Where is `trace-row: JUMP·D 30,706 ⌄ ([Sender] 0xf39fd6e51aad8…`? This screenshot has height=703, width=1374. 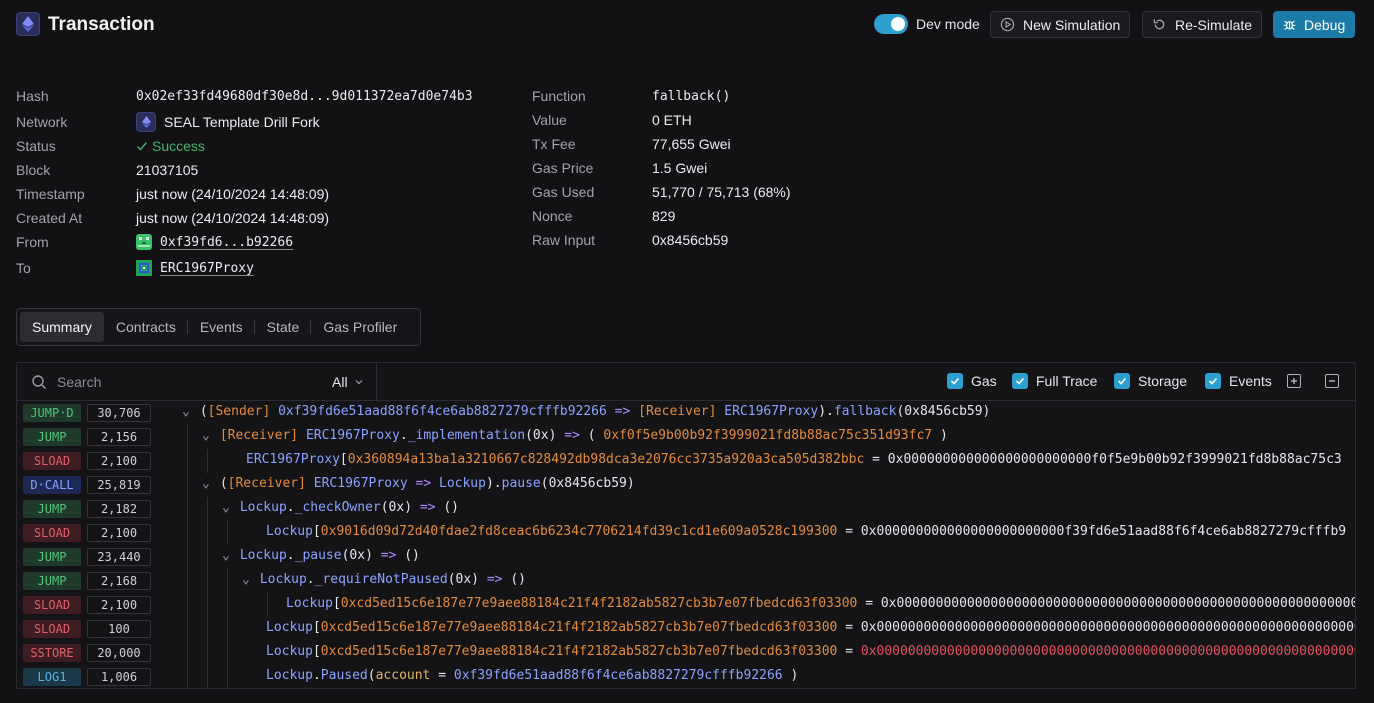 trace-row: JUMP·D 30,706 ⌄ ([Sender] 0xf39fd6e51aad8… is located at coordinates (686, 413).